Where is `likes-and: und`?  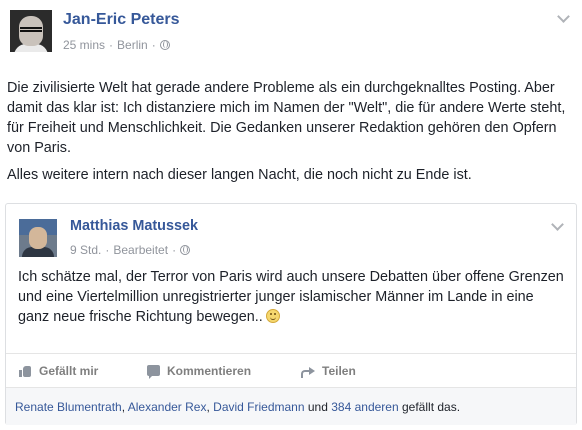 likes-and: und is located at coordinates (317, 407).